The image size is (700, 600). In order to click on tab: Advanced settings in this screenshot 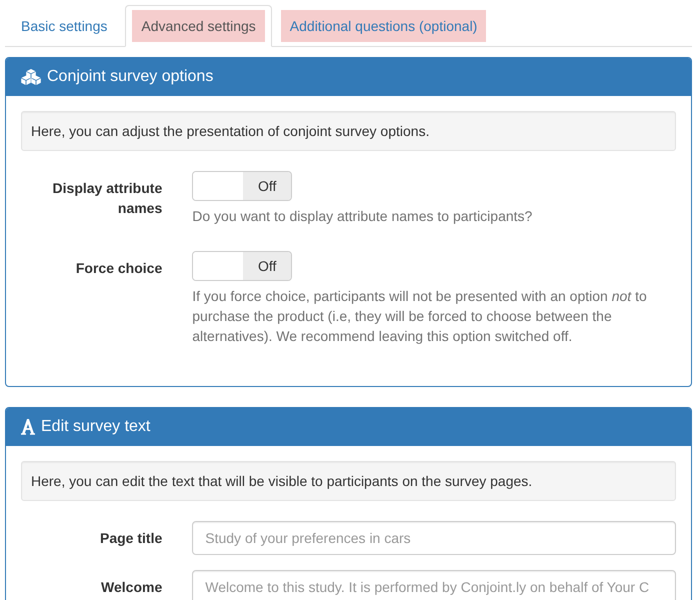, I will do `click(198, 26)`.